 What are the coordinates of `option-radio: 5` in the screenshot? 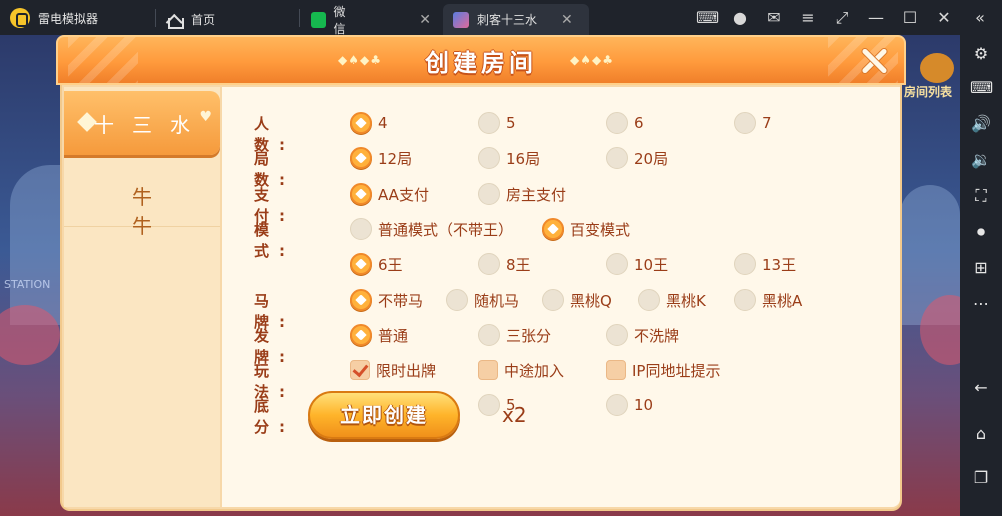 It's located at (497, 123).